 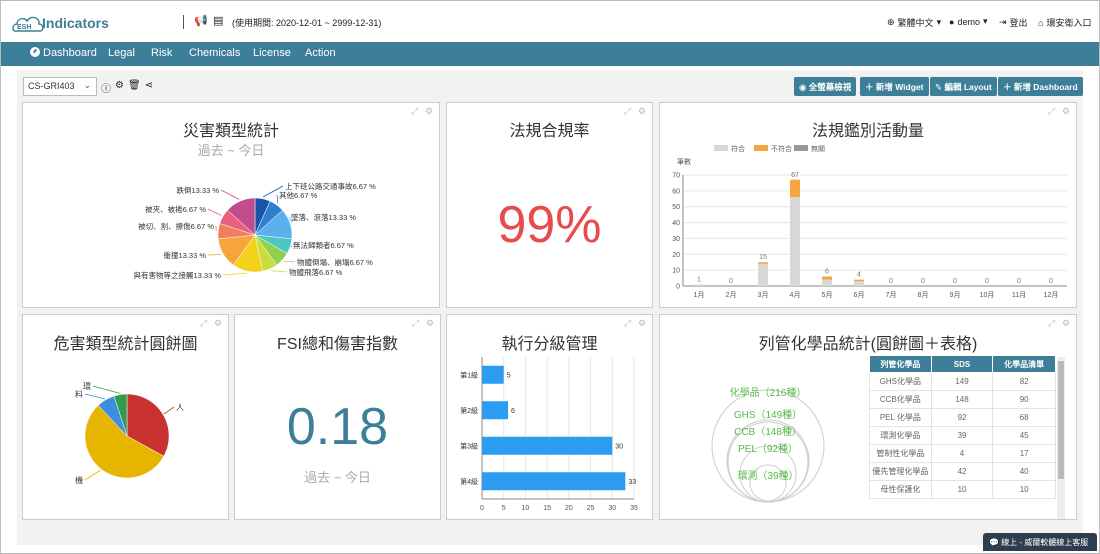 I want to click on dashboard-select: CS-GRI403 ⌄, so click(x=60, y=86).